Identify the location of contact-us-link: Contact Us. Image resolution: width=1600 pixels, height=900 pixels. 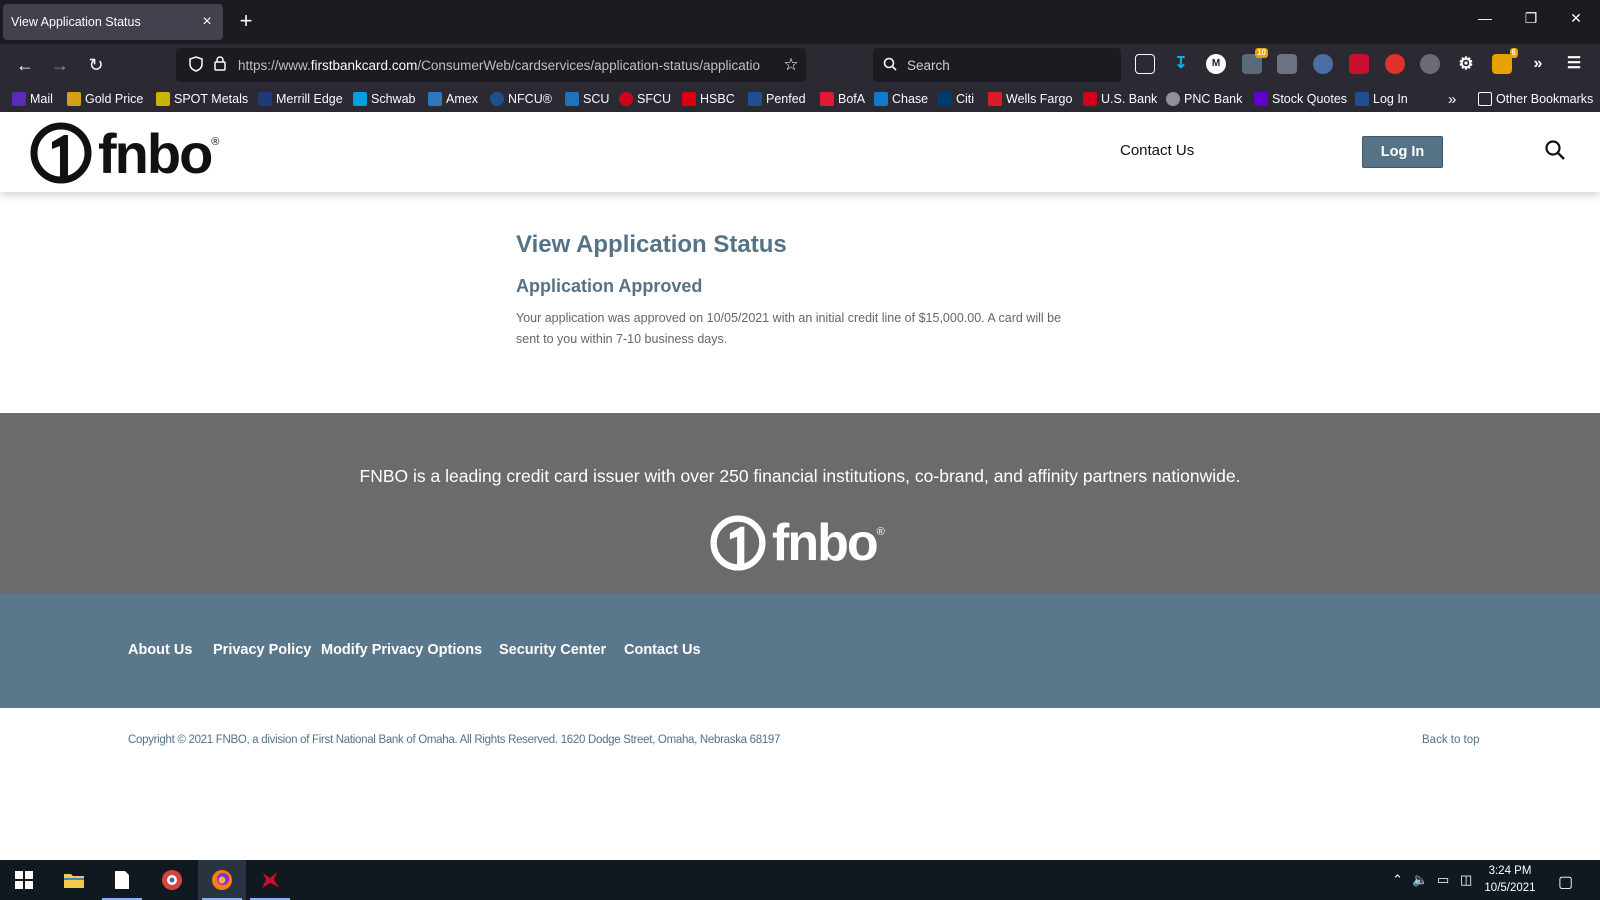
(1157, 150).